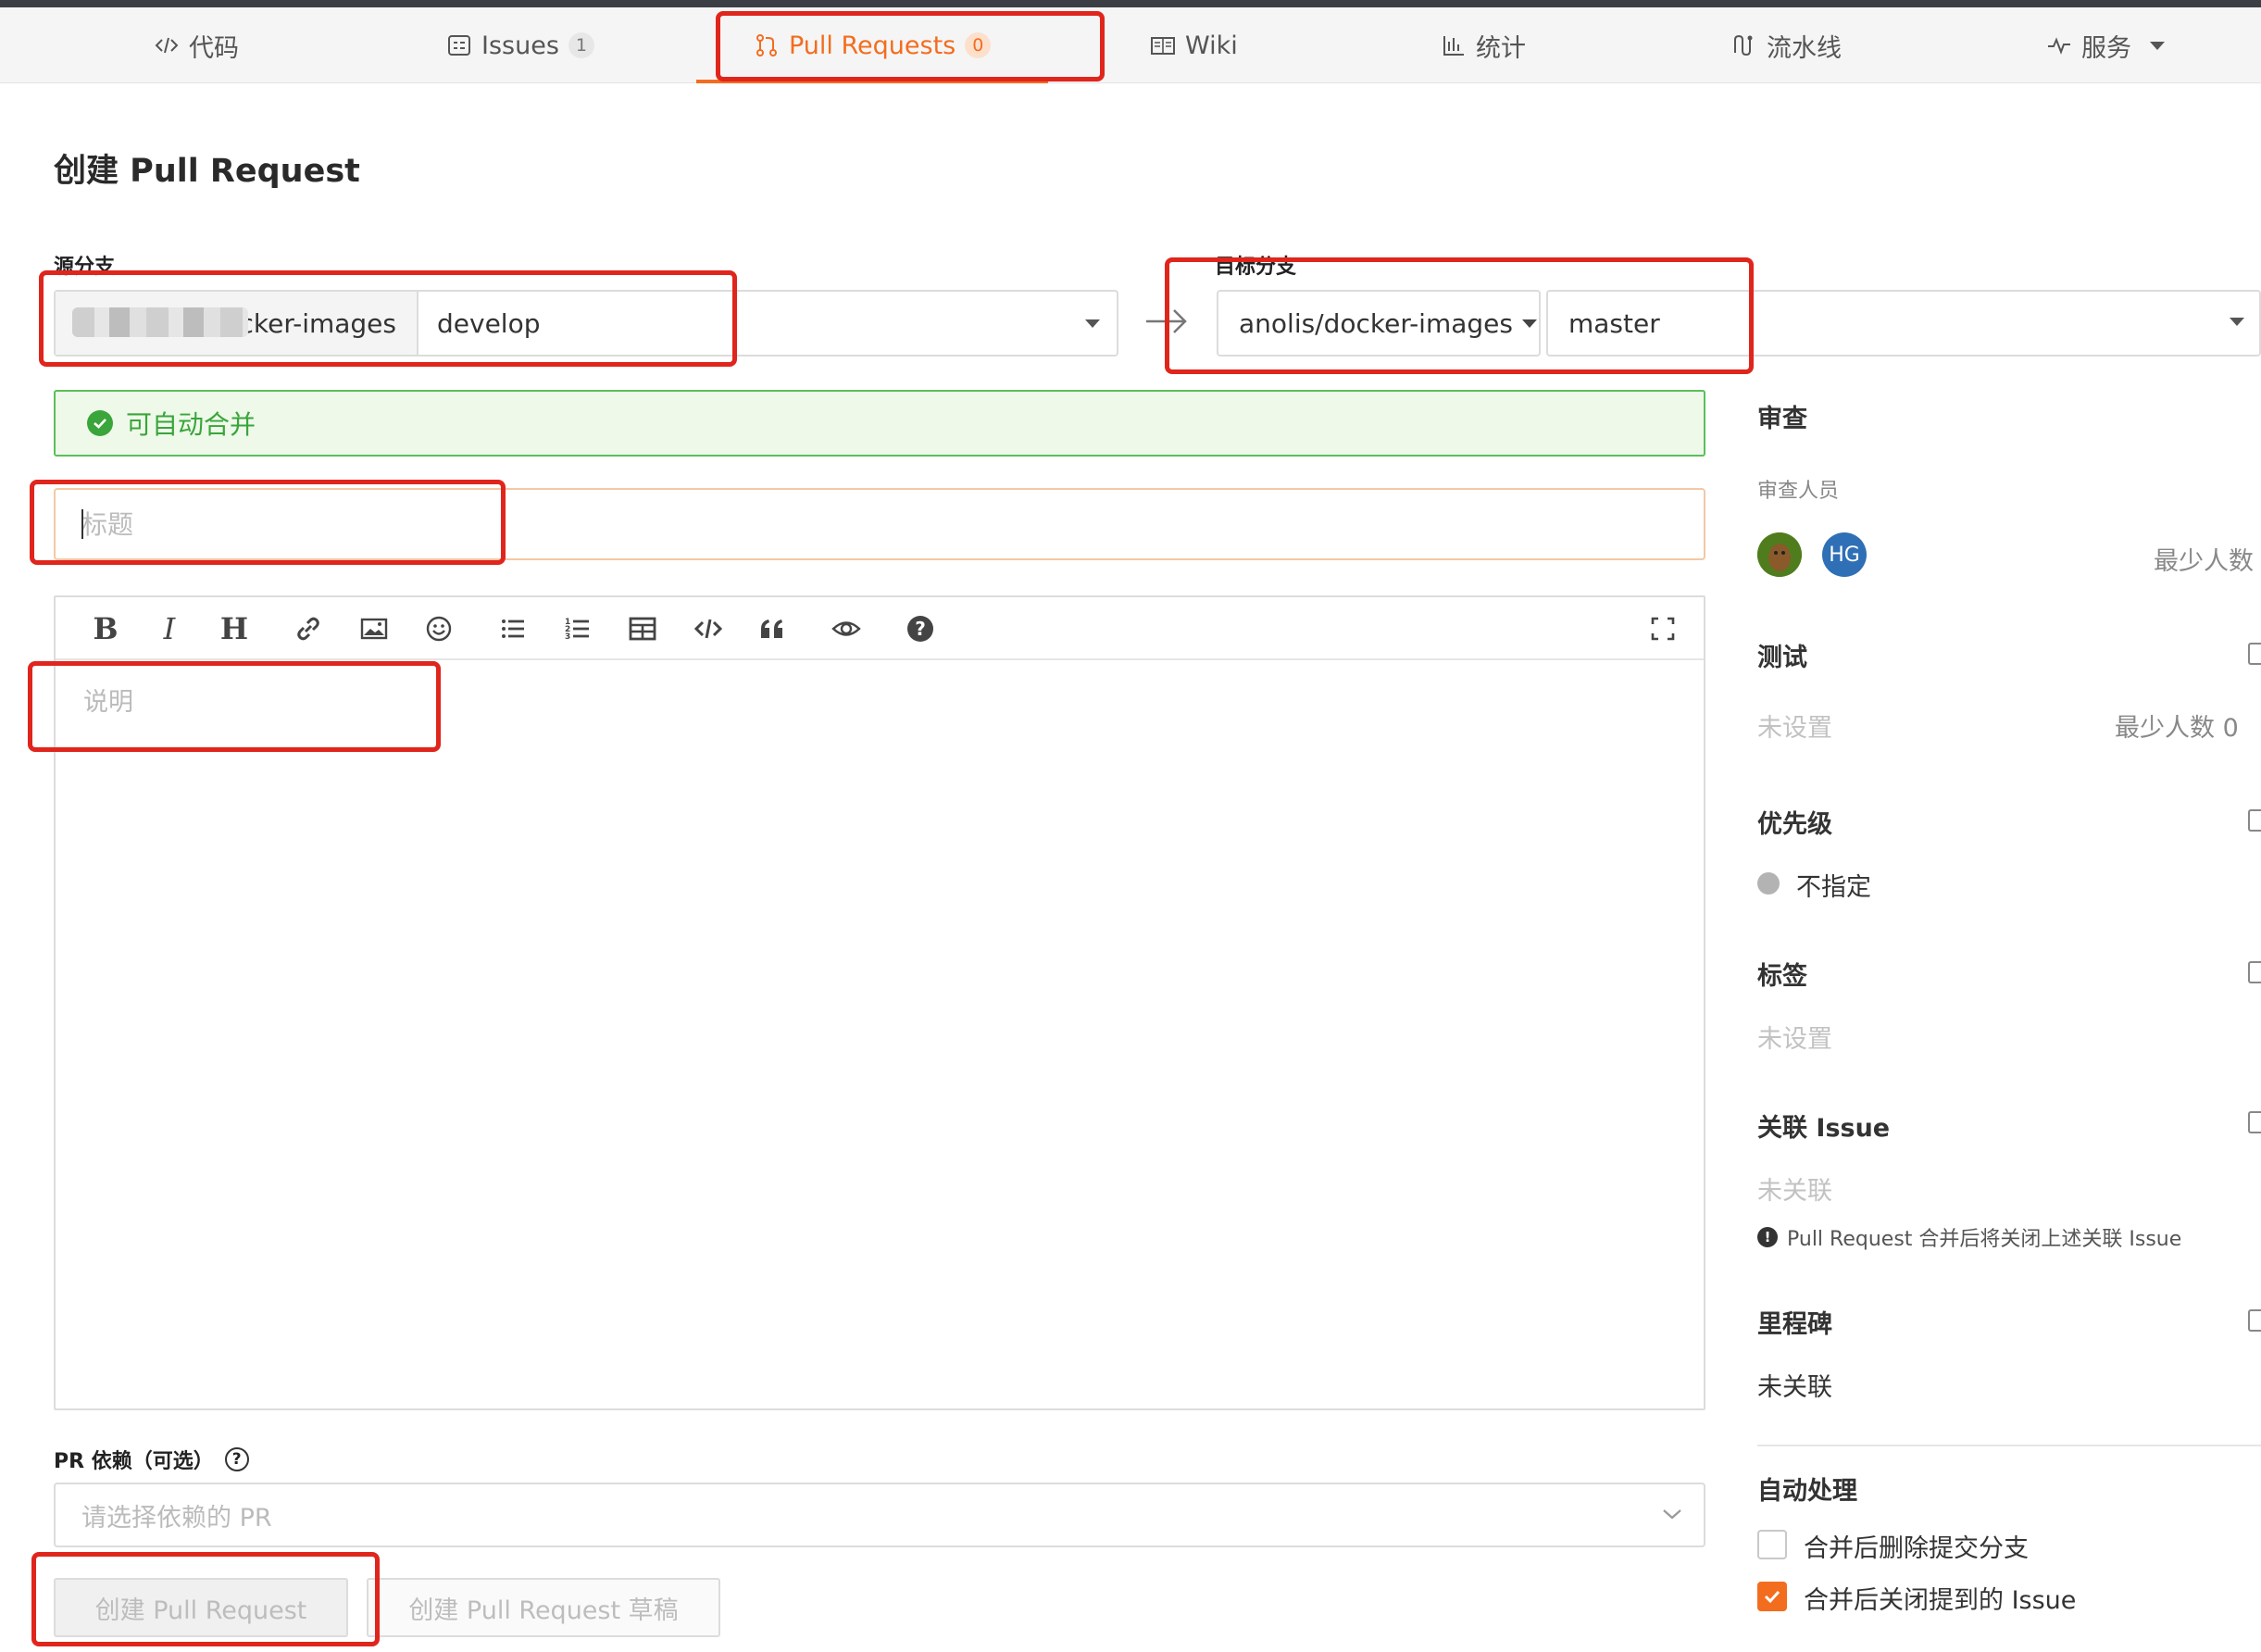 This screenshot has width=2261, height=1652. I want to click on test-min-count: 最少人数 0, so click(2177, 725).